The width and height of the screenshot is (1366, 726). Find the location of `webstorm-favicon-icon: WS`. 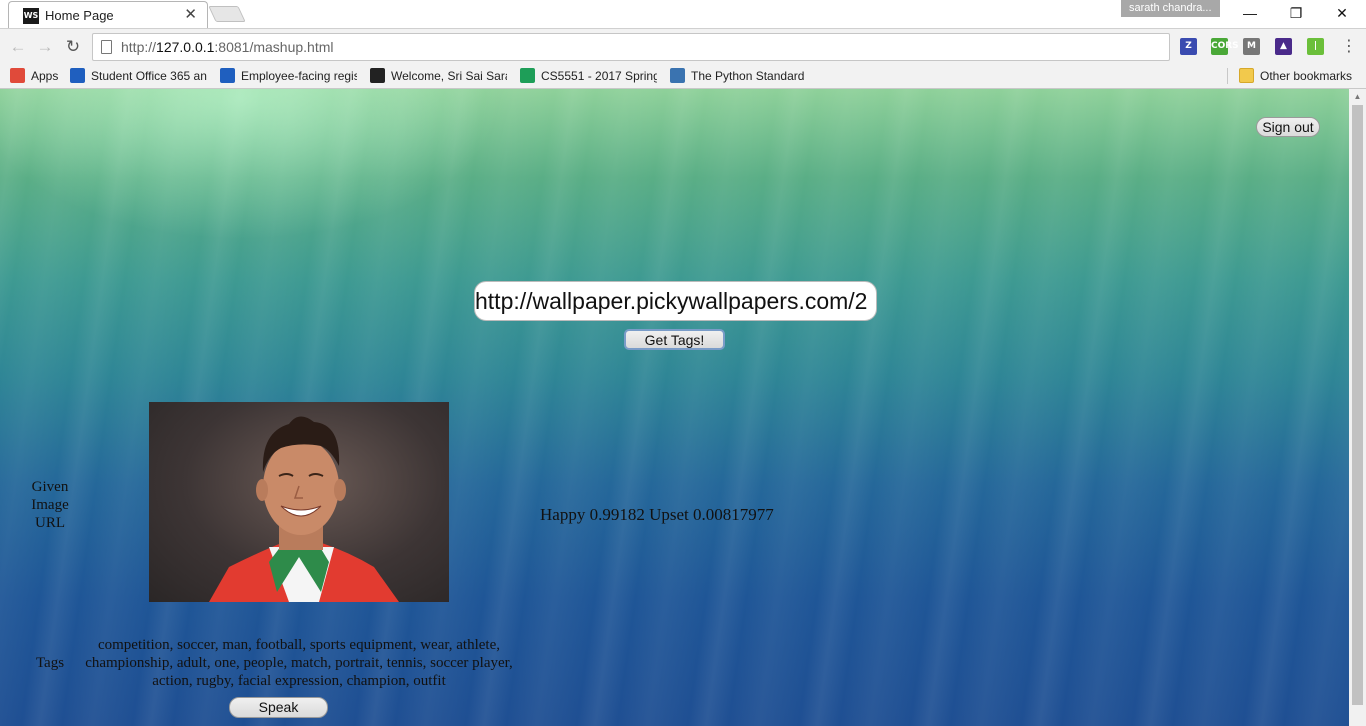

webstorm-favicon-icon: WS is located at coordinates (31, 16).